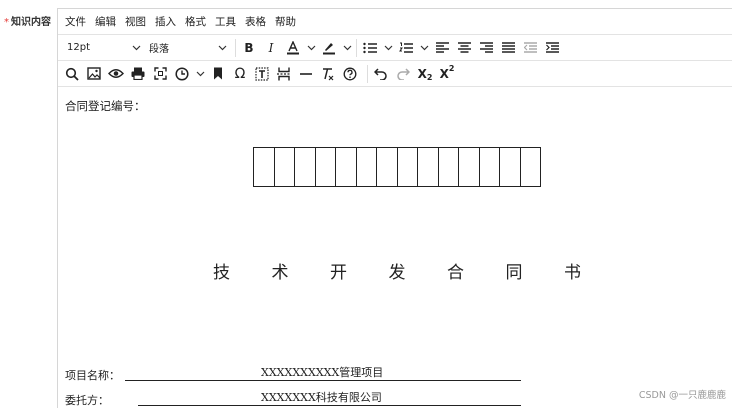 This screenshot has width=732, height=409. I want to click on title-char: 术, so click(280, 273).